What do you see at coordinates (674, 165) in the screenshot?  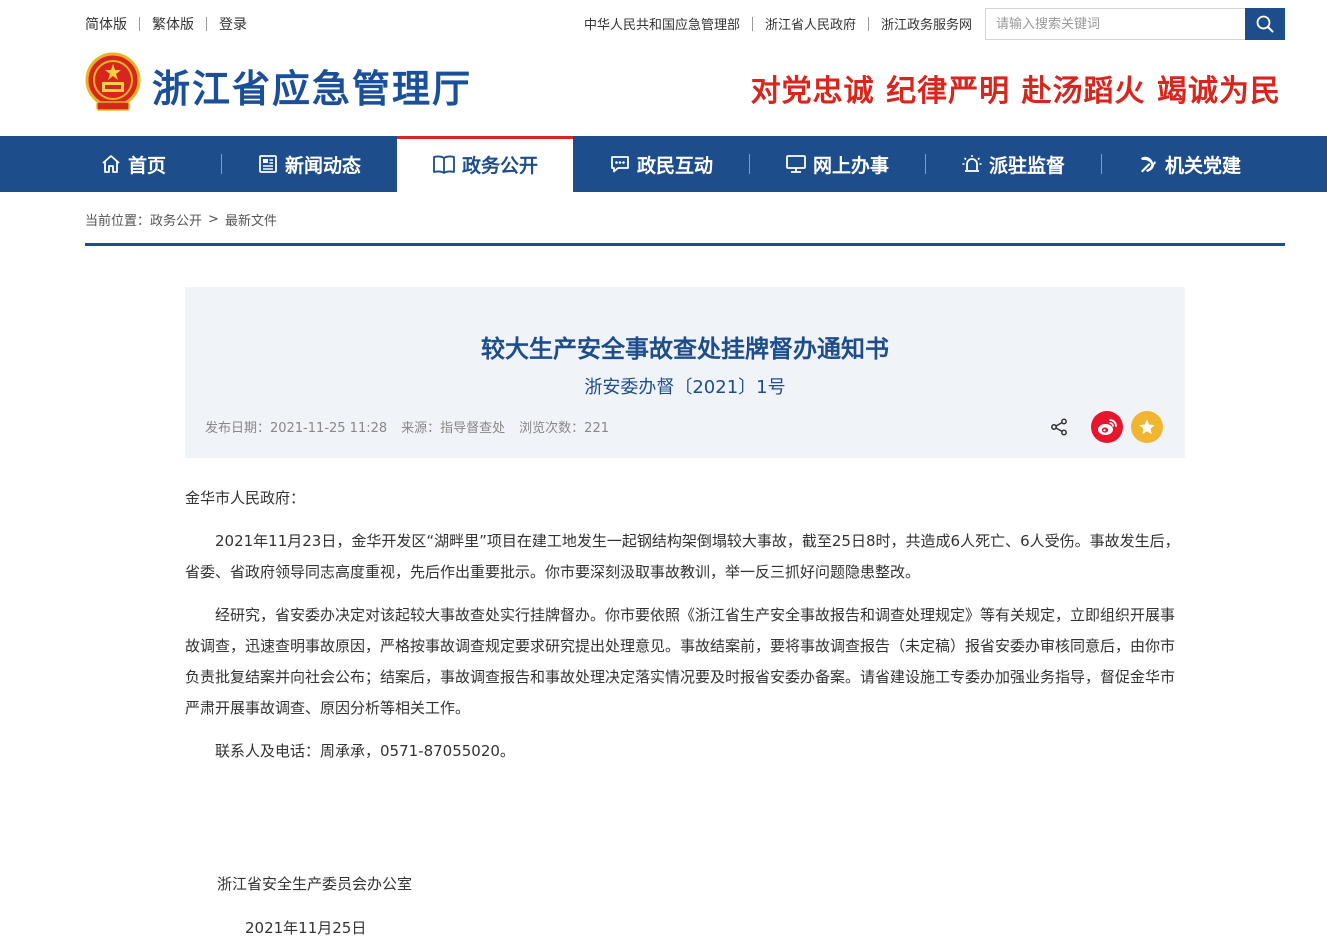 I see `nav-label: 政民互动` at bounding box center [674, 165].